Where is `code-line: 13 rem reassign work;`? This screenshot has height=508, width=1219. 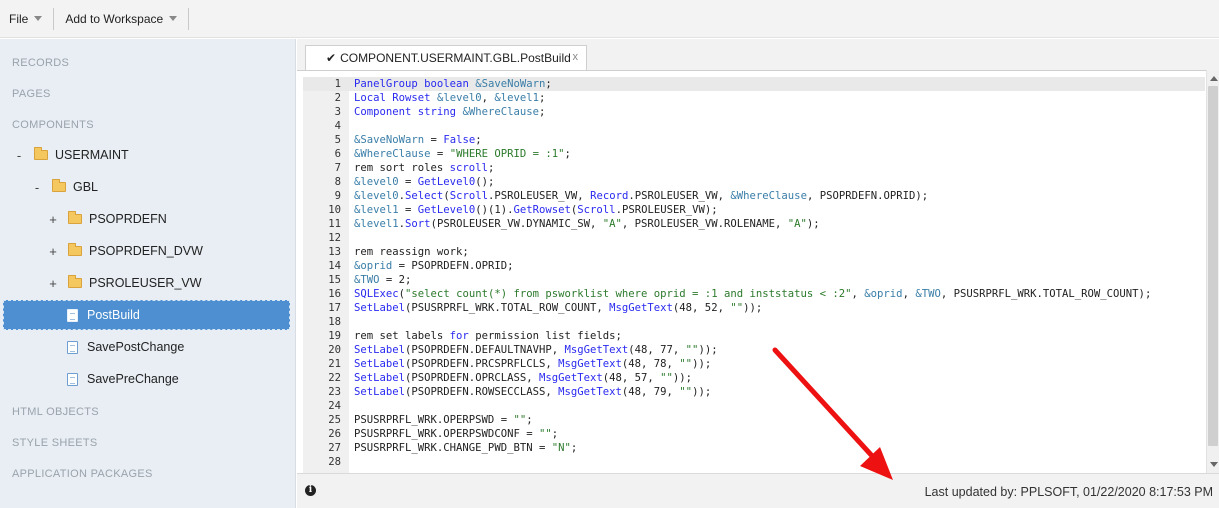
code-line: 13 rem reassign work; is located at coordinates (754, 252).